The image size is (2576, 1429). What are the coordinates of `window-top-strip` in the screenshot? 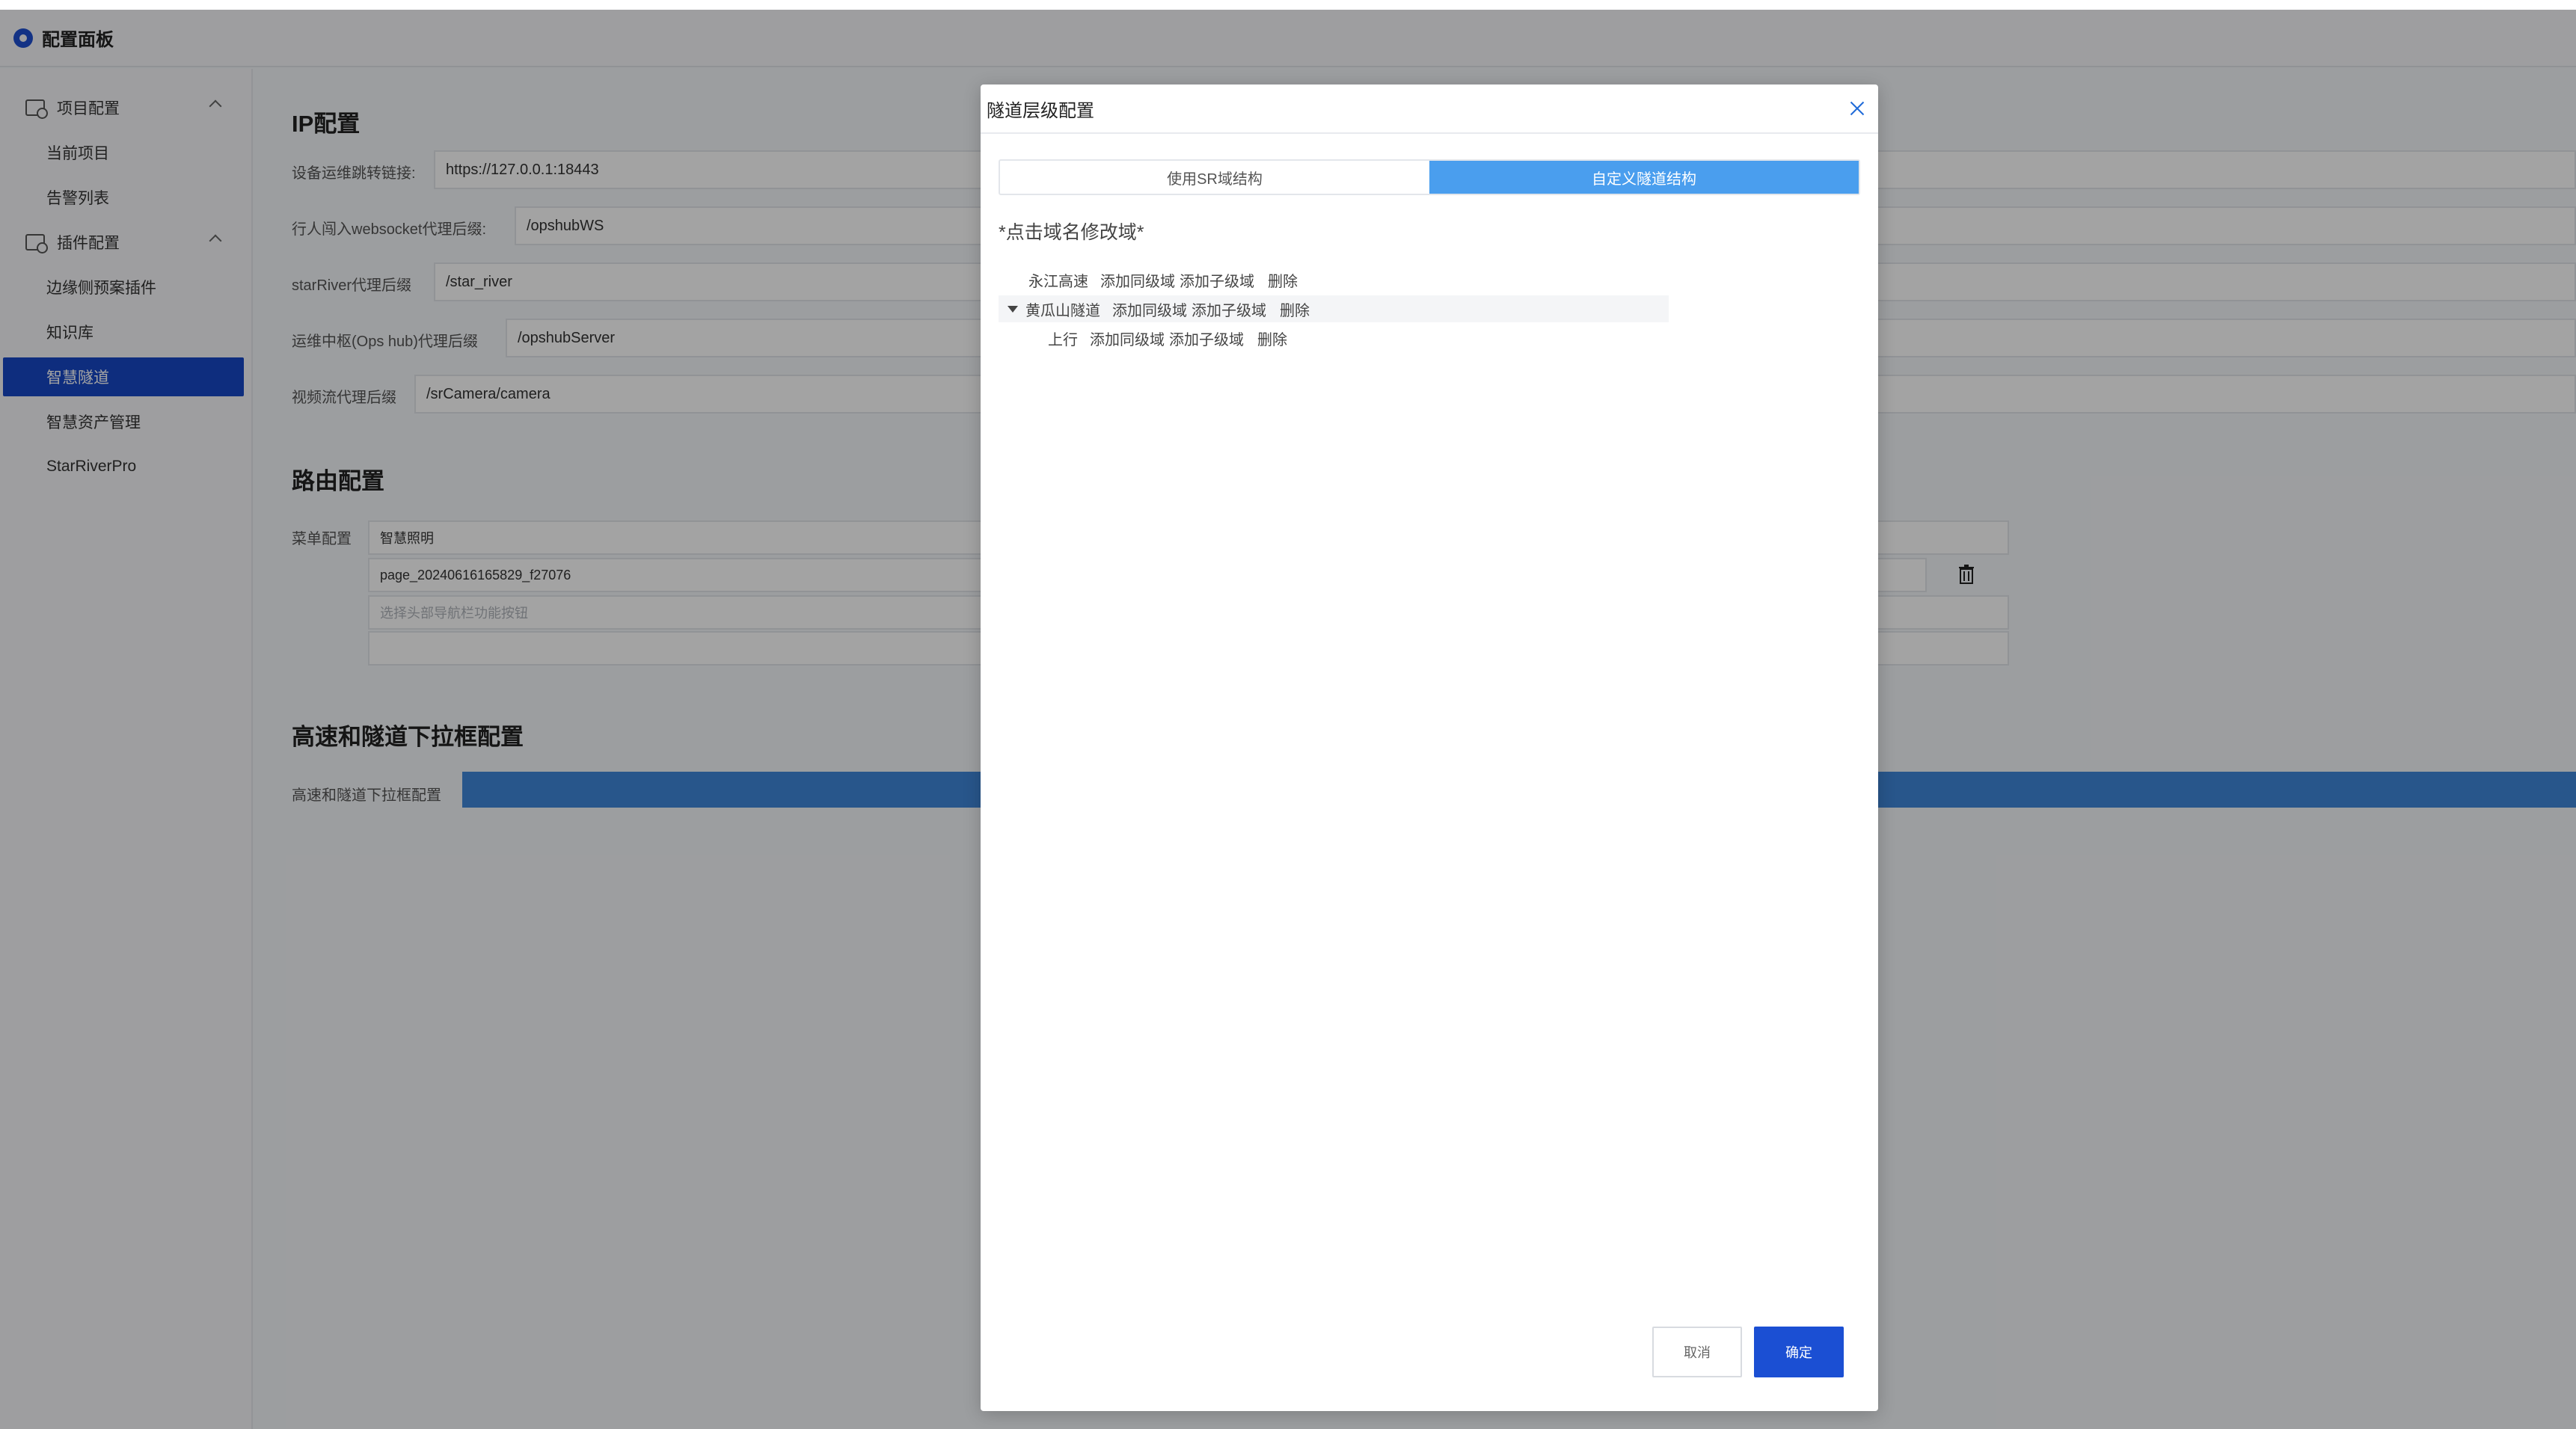 It's located at (1288, 5).